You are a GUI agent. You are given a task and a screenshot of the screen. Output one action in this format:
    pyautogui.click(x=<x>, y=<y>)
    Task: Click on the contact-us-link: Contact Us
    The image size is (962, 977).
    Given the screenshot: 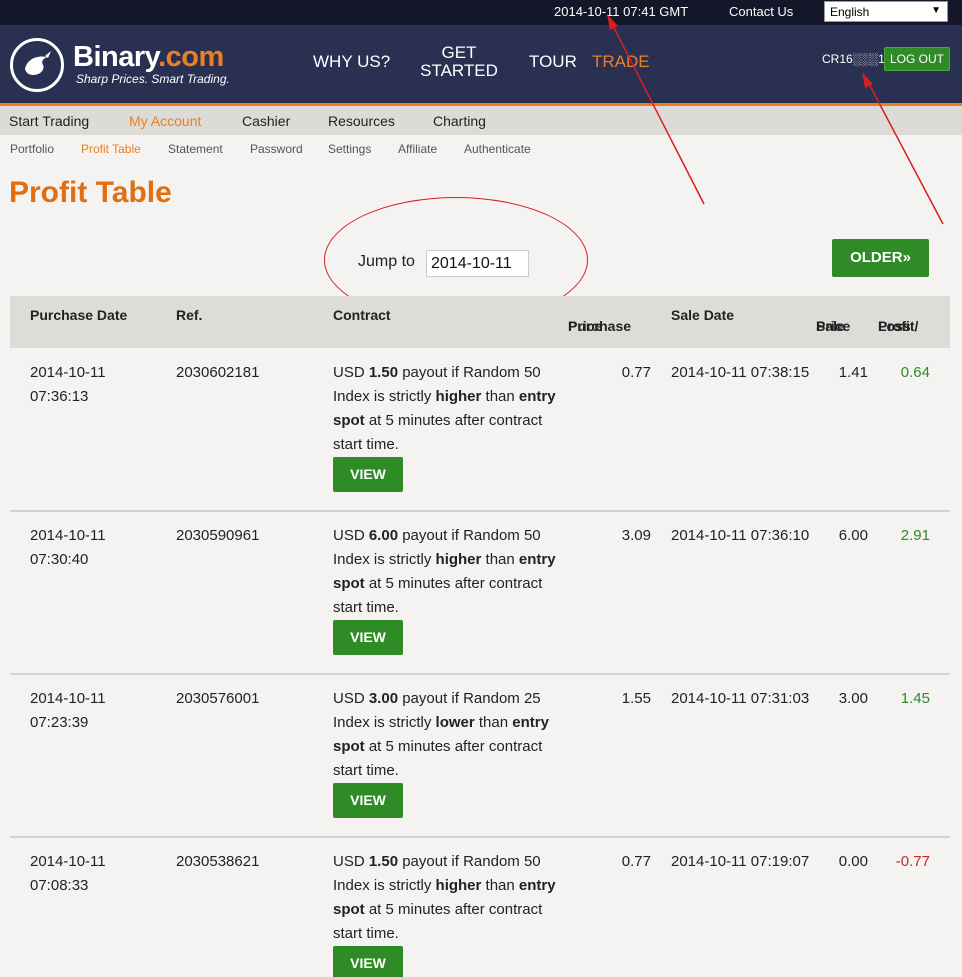 What is the action you would take?
    pyautogui.click(x=761, y=11)
    